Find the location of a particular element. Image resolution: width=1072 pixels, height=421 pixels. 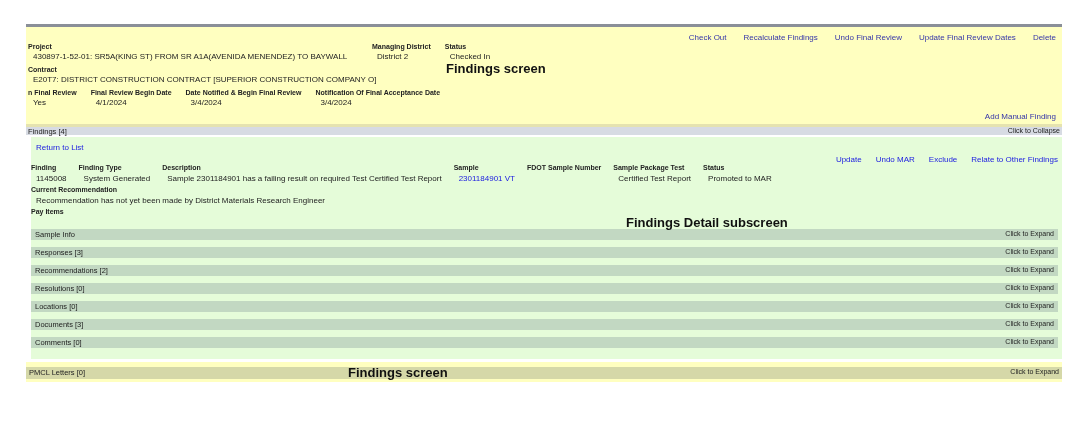

field-value: 1145008 is located at coordinates (51, 178).